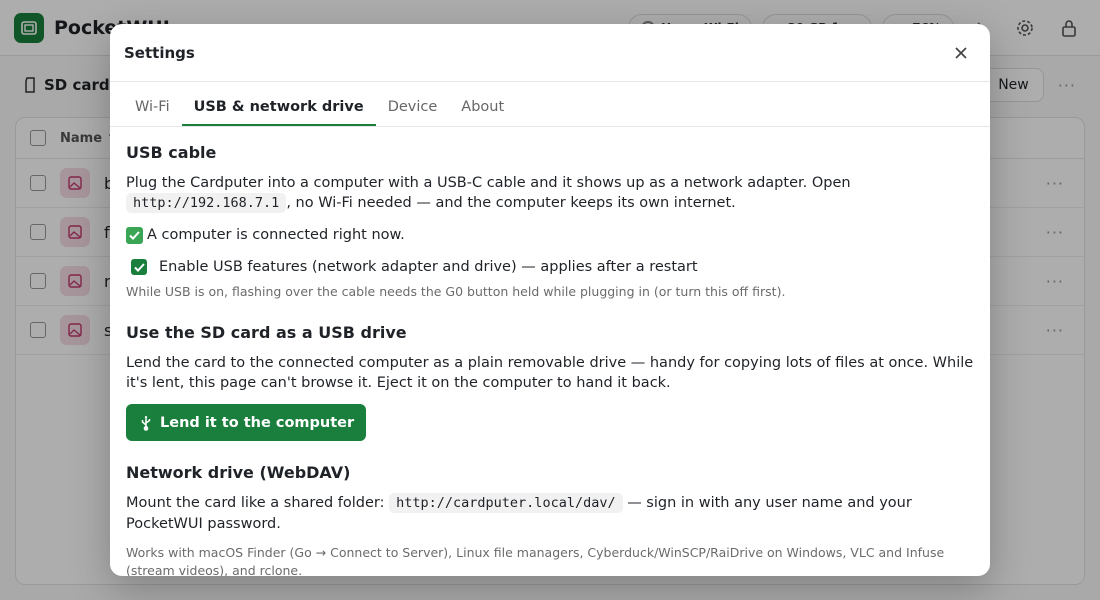  I want to click on close-icon, so click(961, 52).